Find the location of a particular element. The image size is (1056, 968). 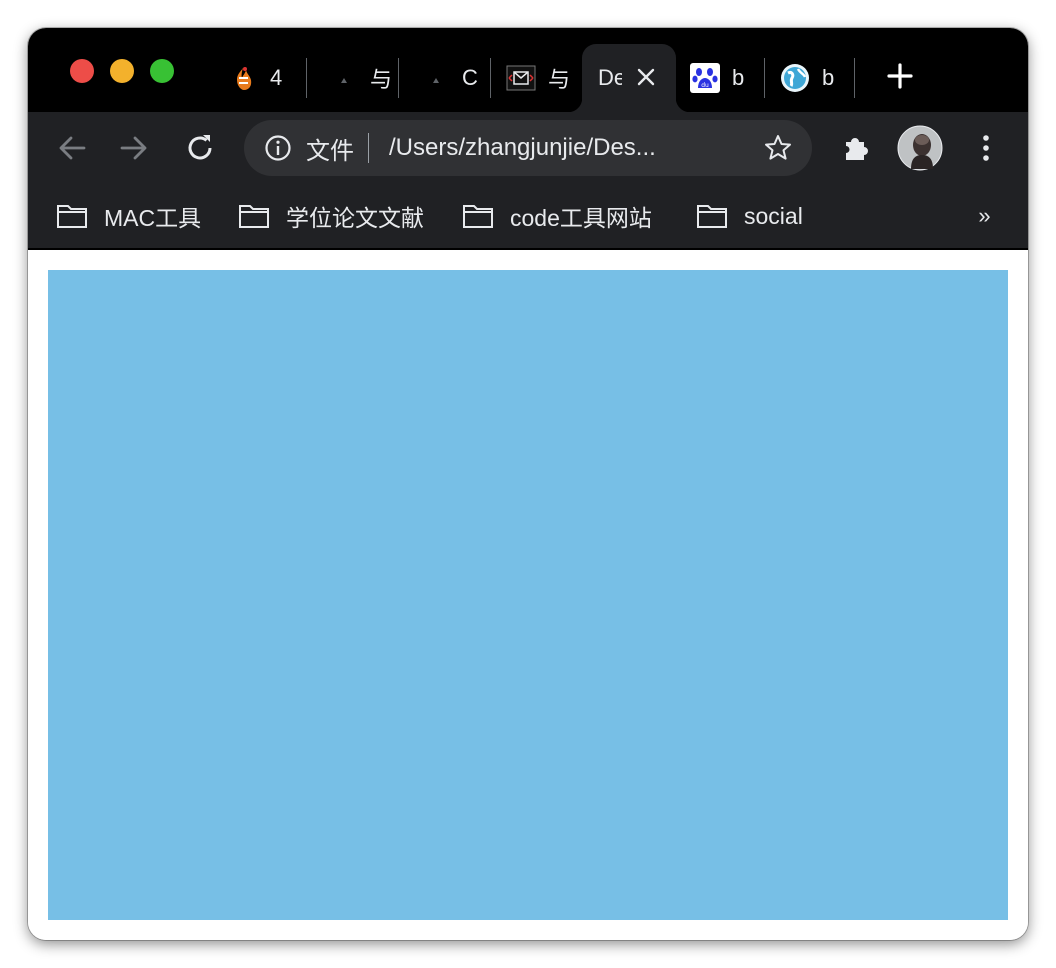

tab-active: De is located at coordinates (629, 78).